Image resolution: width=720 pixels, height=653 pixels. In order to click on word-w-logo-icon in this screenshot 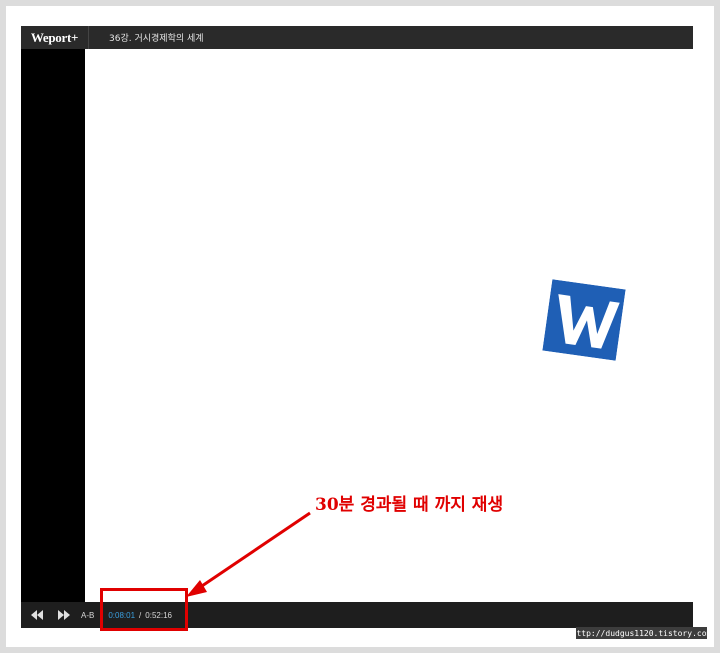, I will do `click(584, 320)`.